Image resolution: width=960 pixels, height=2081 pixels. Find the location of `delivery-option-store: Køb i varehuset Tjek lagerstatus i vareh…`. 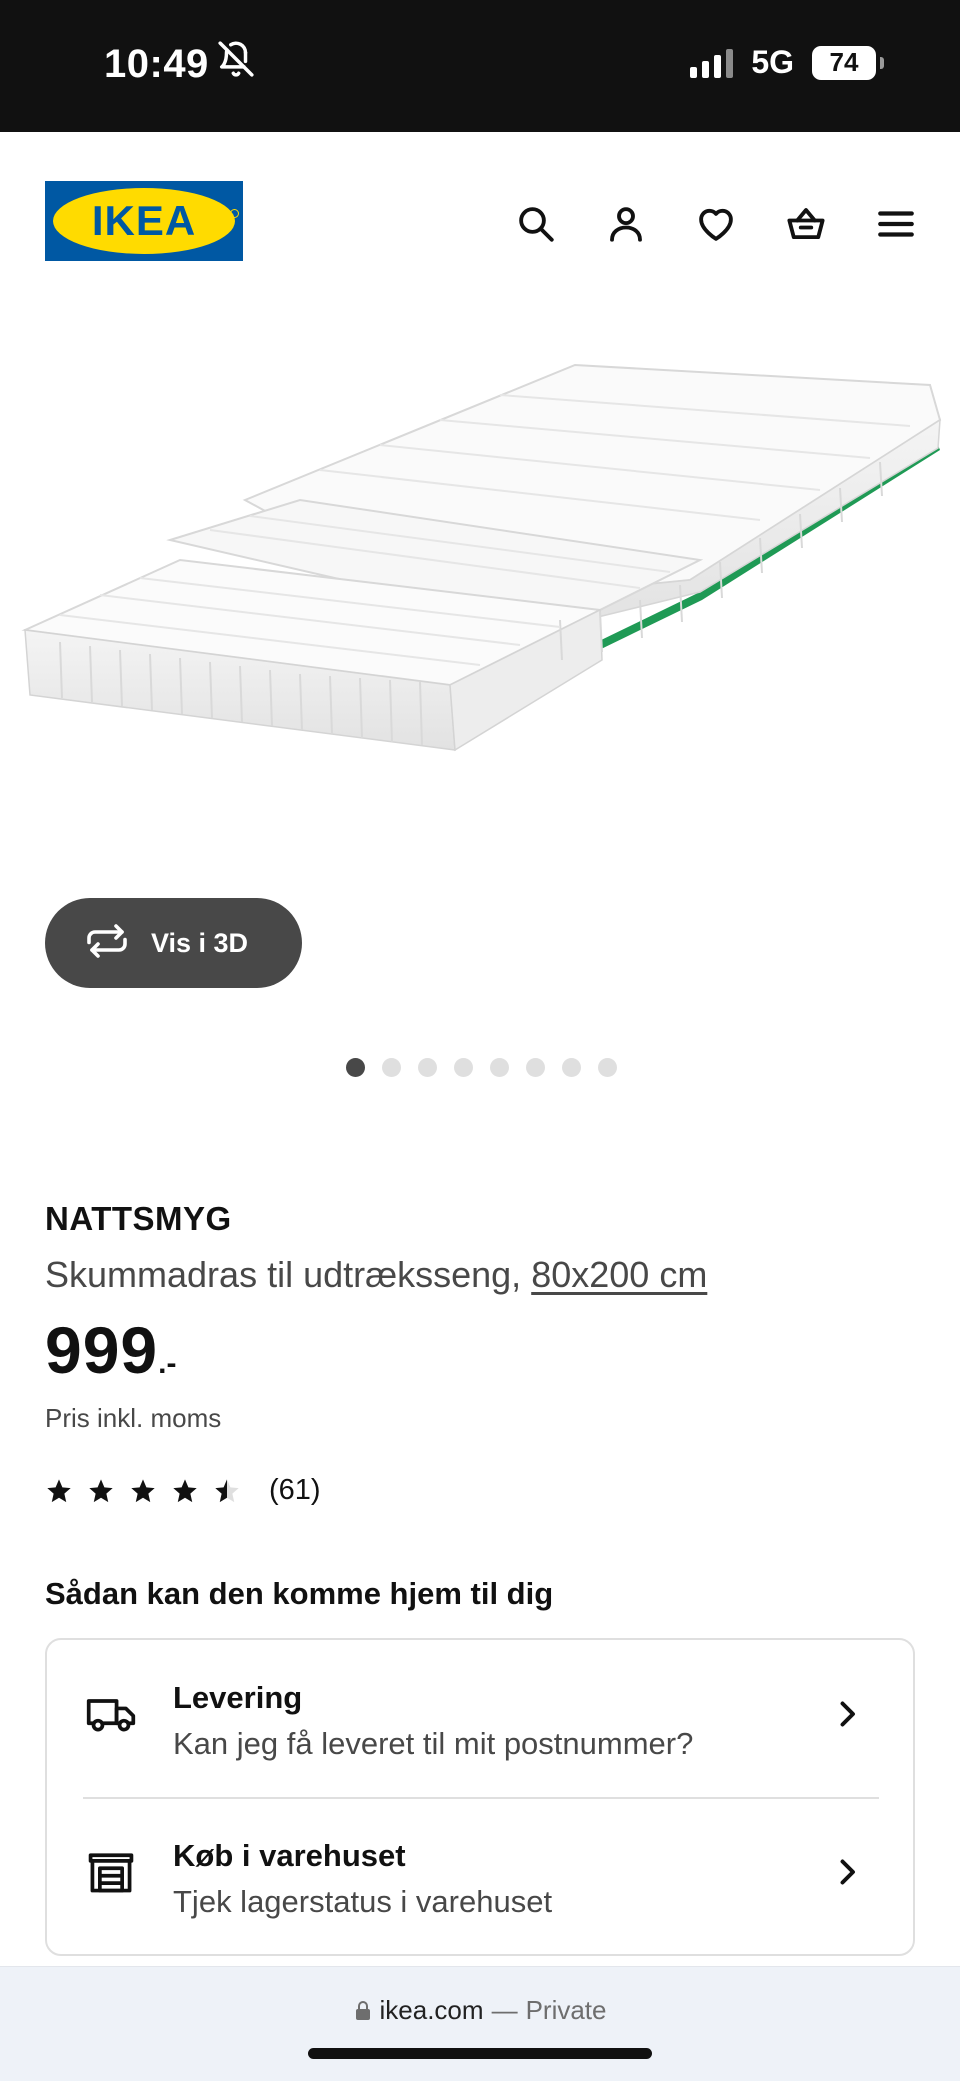

delivery-option-store: Køb i varehuset Tjek lagerstatus i vareh… is located at coordinates (480, 1873).